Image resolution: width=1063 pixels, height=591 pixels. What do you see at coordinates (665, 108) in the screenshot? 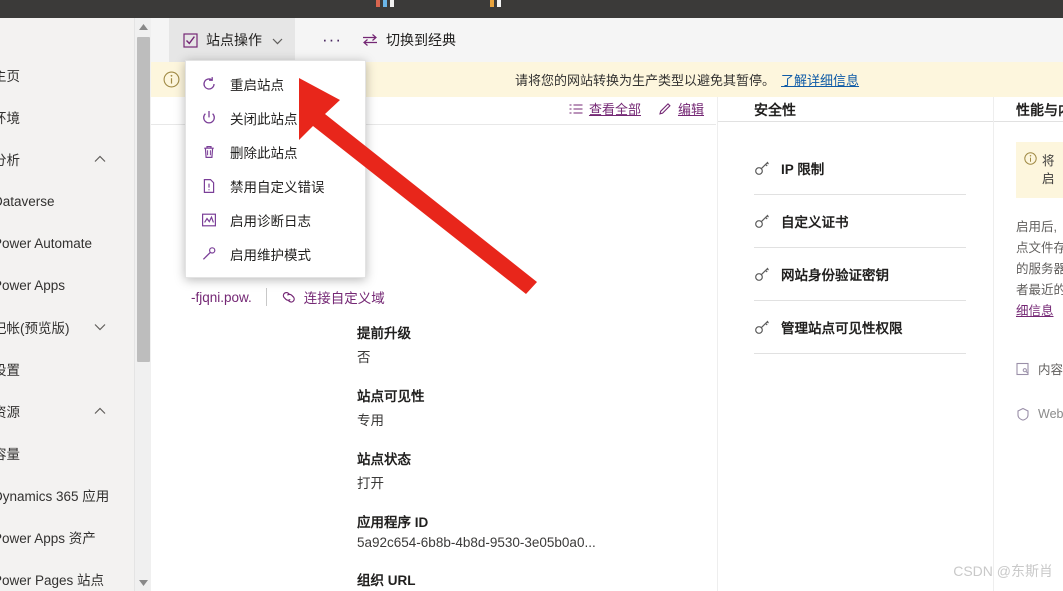
I see `pencil-icon` at bounding box center [665, 108].